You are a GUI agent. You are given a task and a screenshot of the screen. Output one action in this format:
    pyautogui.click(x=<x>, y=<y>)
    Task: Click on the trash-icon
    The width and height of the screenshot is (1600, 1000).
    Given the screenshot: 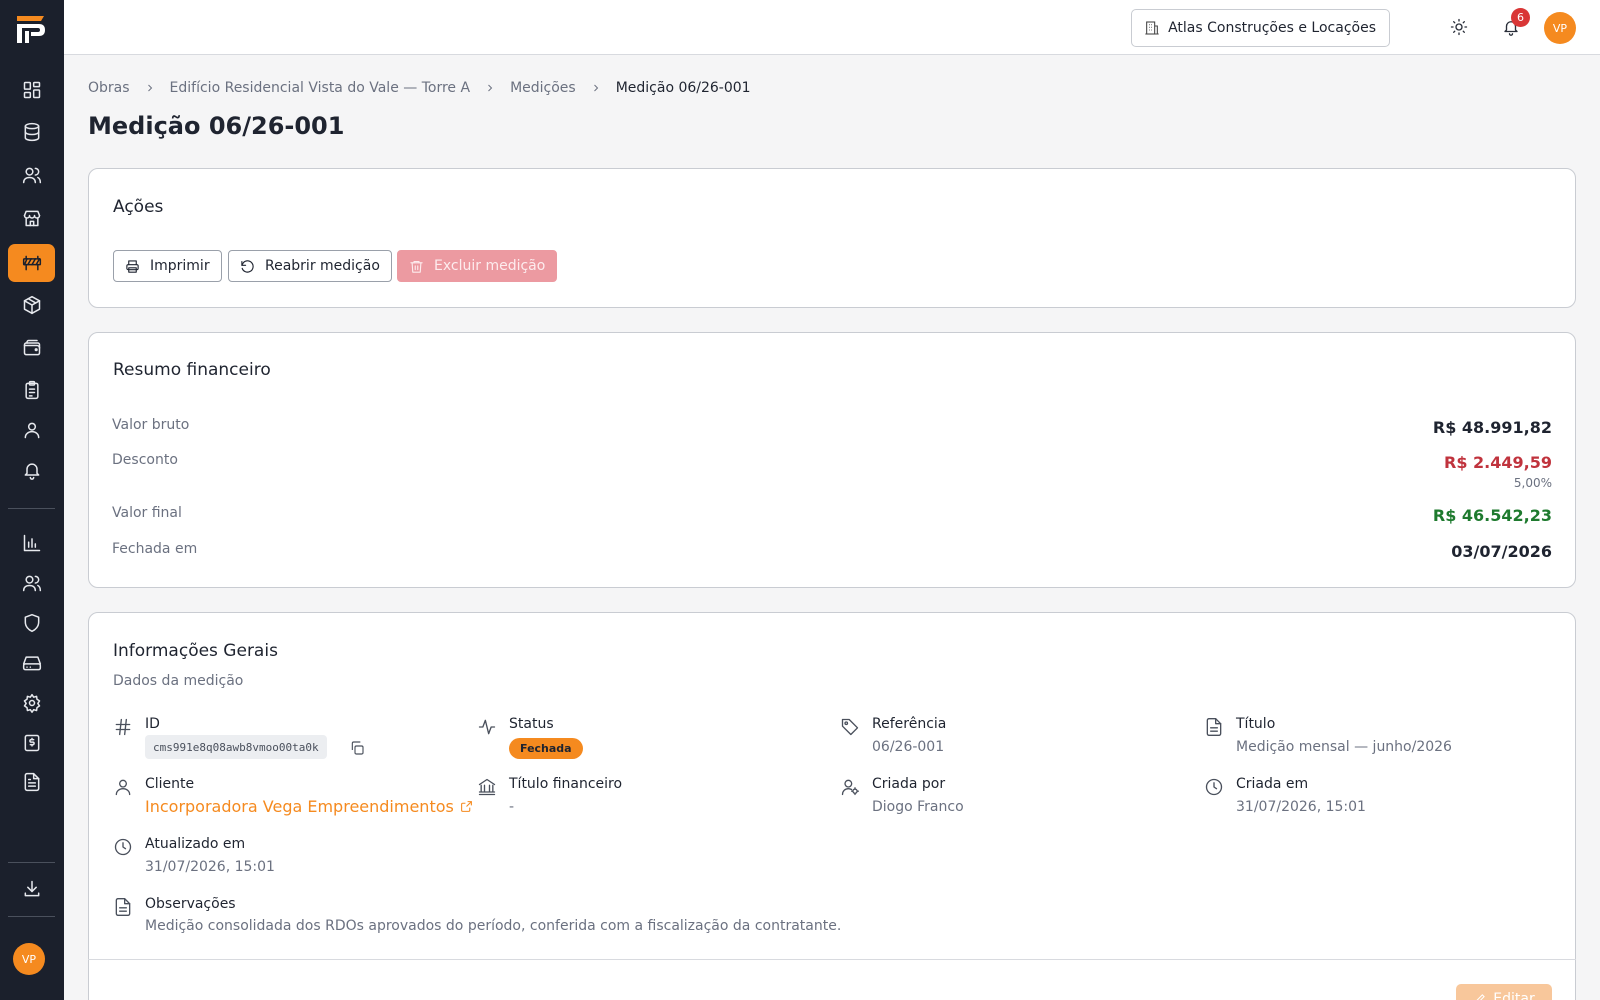 What is the action you would take?
    pyautogui.click(x=416, y=266)
    